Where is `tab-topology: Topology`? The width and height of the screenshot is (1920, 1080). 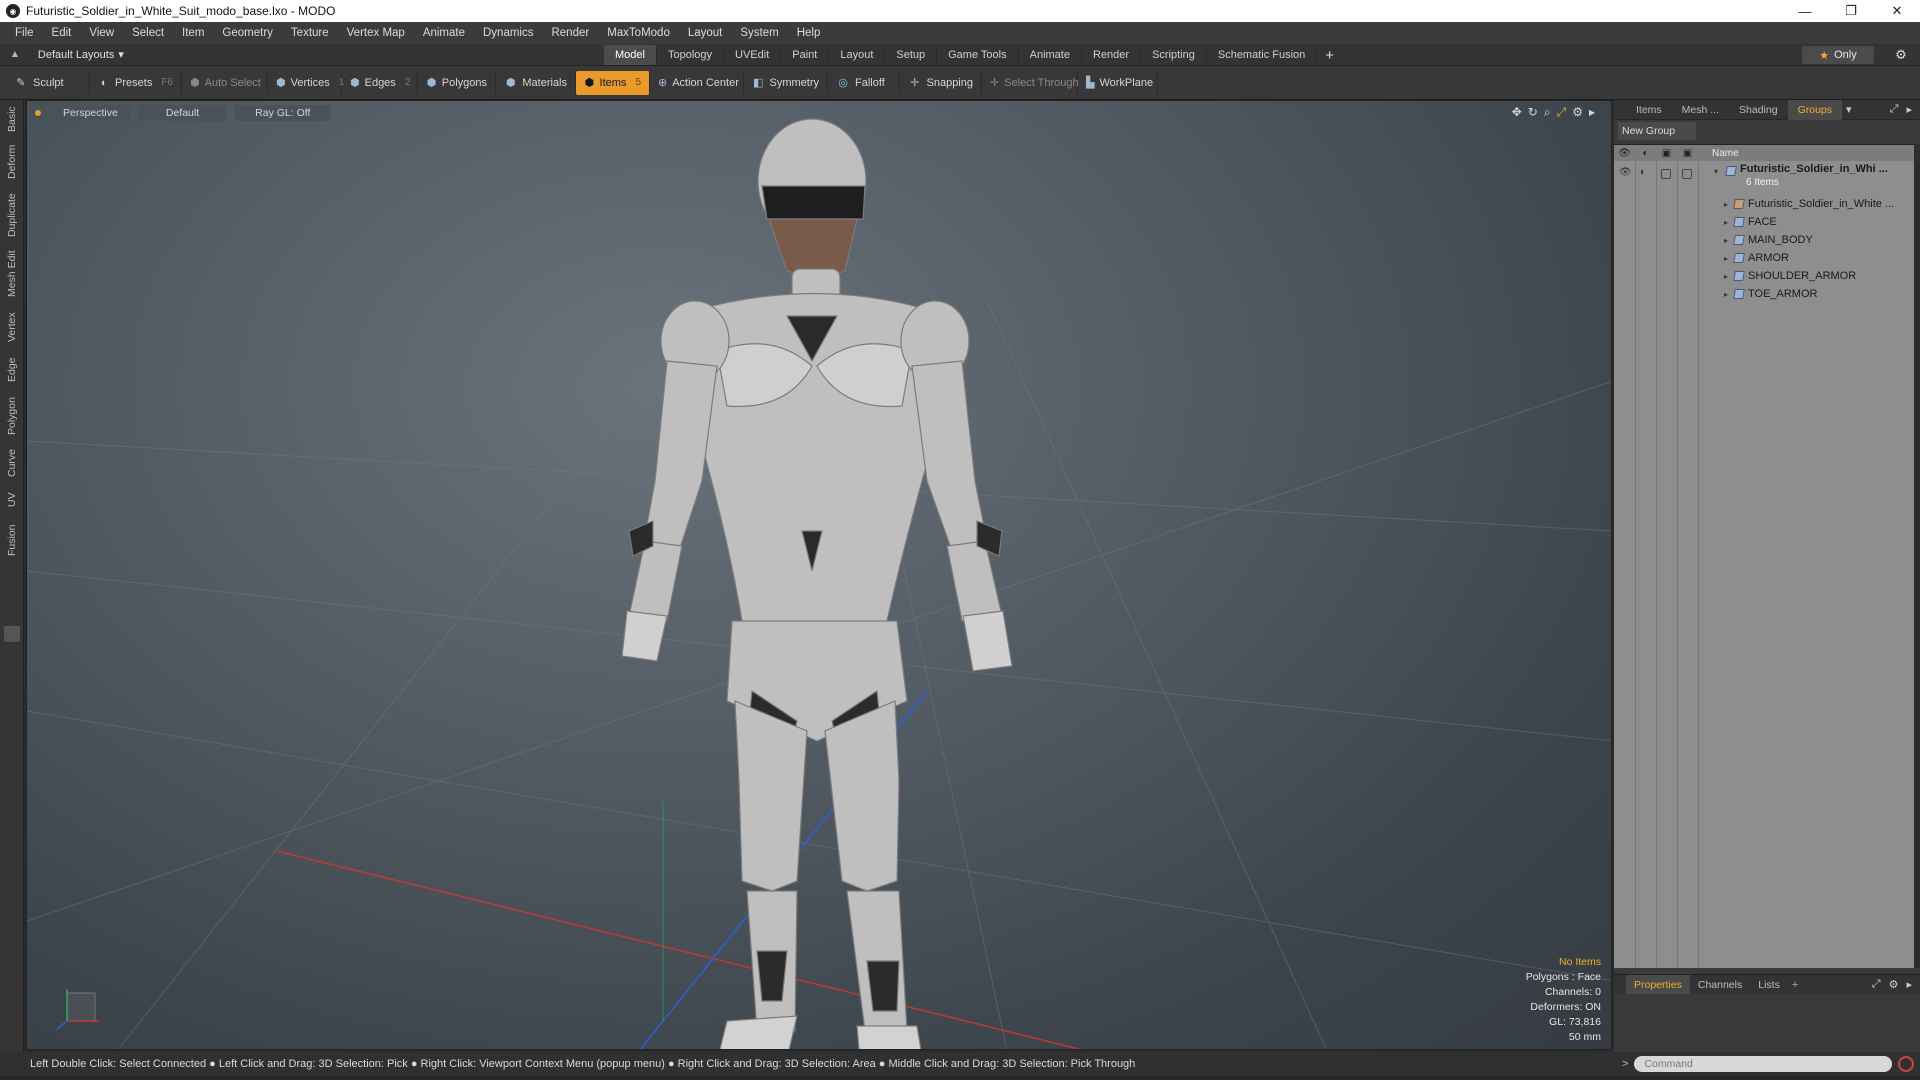 tab-topology: Topology is located at coordinates (691, 55).